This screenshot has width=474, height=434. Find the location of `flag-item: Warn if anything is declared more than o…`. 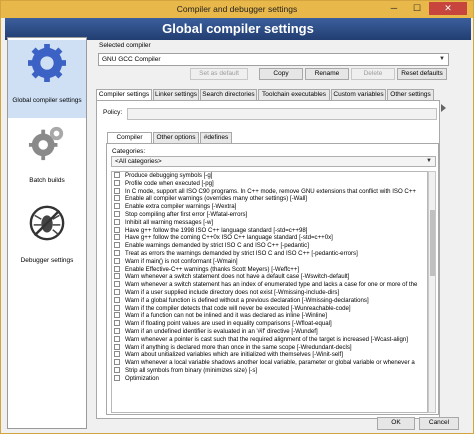

flag-item: Warn if anything is declared more than o… is located at coordinates (269, 347).